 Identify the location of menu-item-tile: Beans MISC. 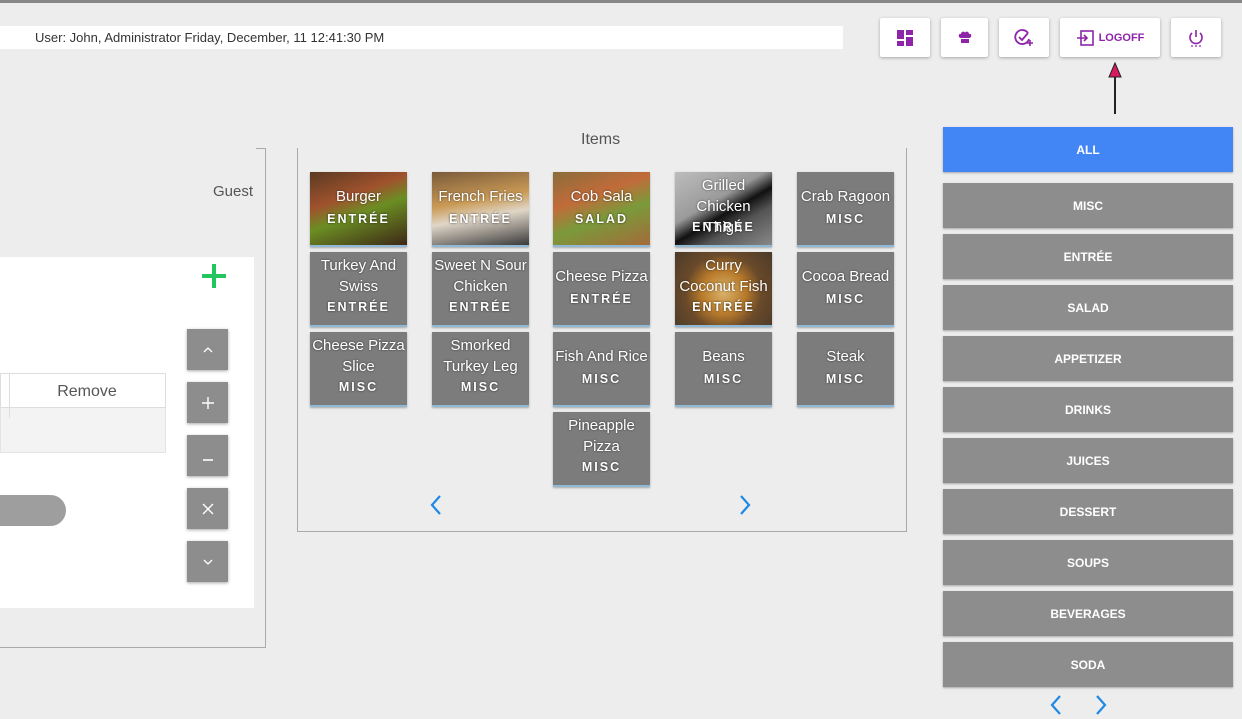
(723, 369).